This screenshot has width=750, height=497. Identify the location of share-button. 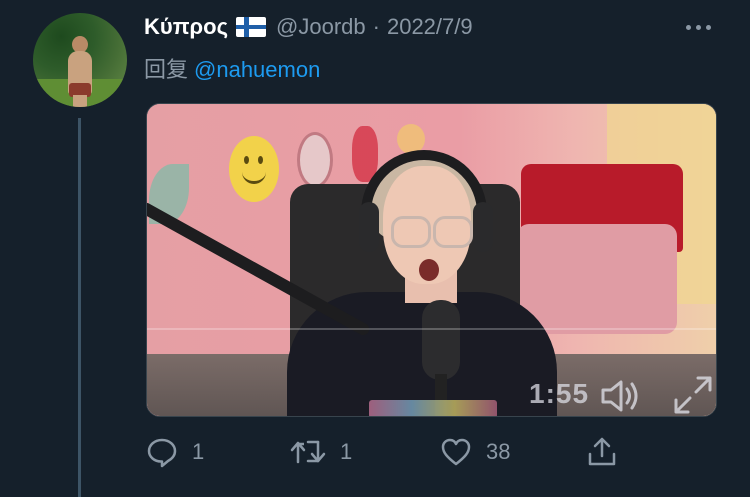
(602, 452).